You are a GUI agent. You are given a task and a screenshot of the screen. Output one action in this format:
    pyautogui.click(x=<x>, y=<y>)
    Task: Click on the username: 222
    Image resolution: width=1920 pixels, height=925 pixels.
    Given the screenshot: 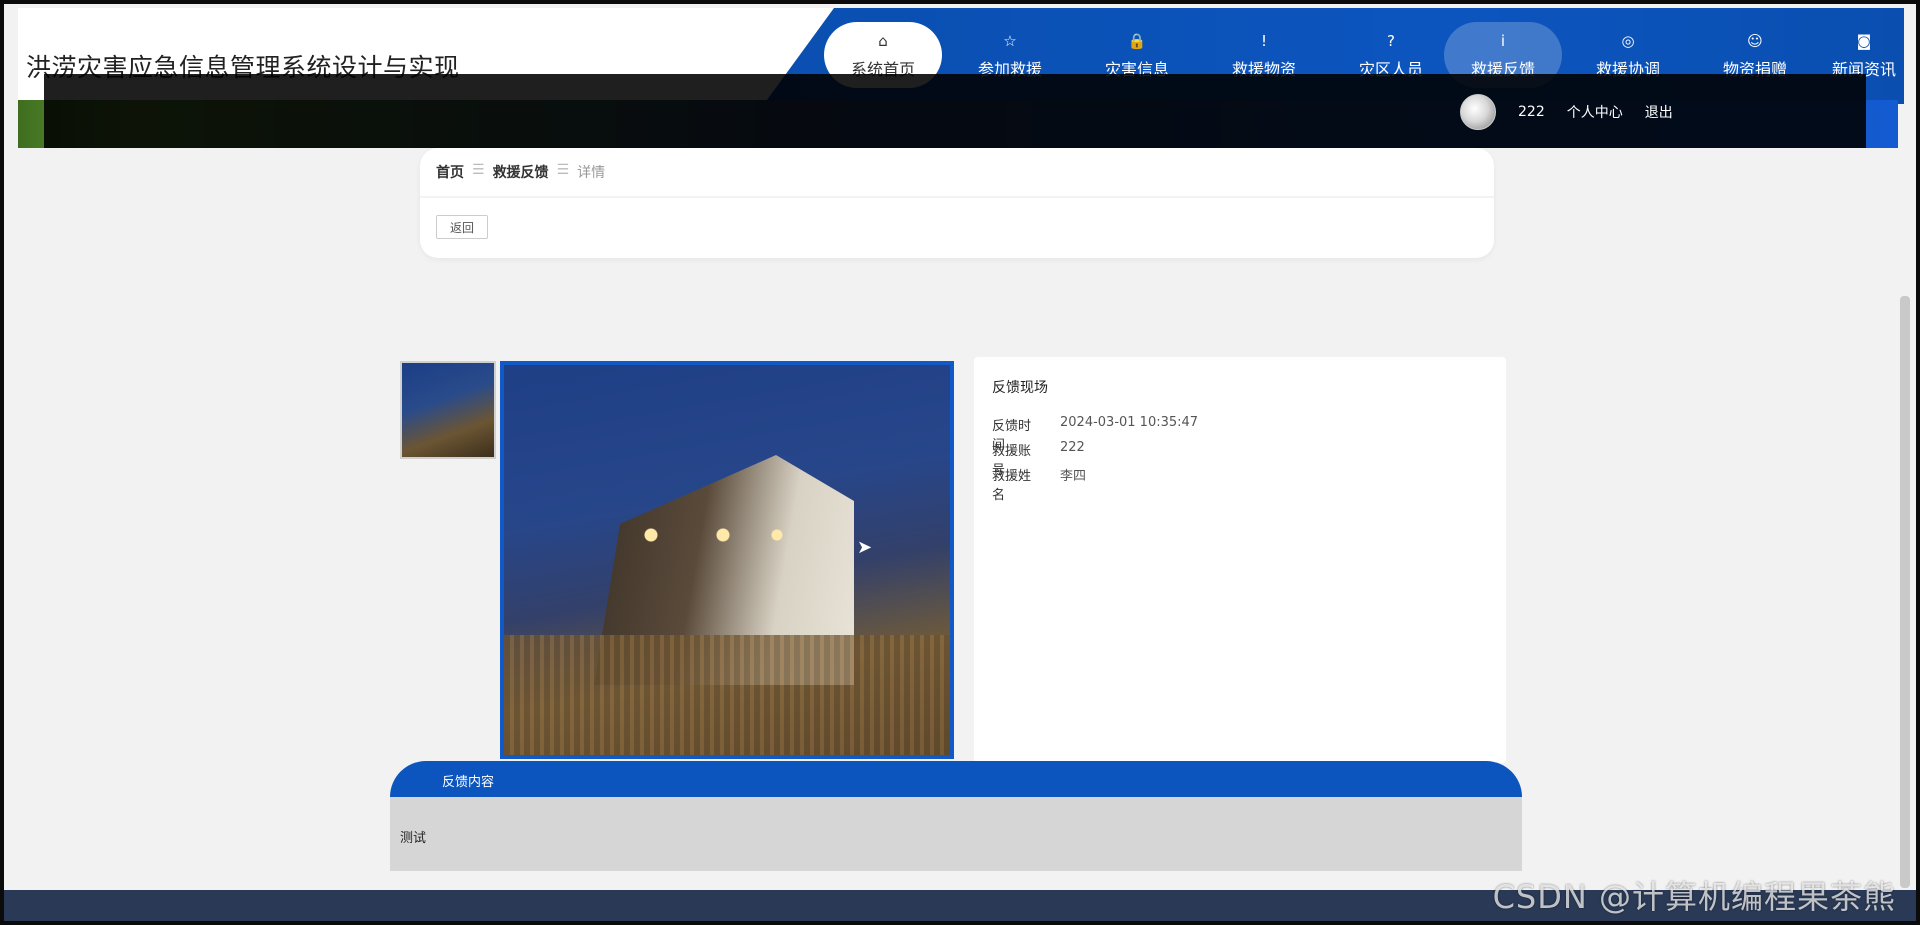 What is the action you would take?
    pyautogui.click(x=1531, y=112)
    